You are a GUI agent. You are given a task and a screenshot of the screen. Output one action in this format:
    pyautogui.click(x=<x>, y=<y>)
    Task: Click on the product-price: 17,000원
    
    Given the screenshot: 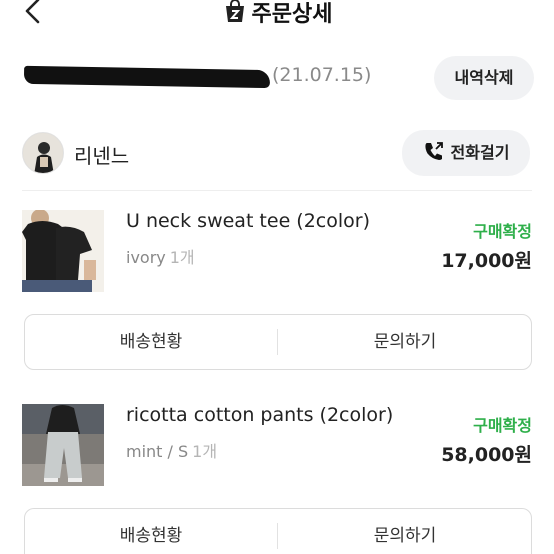 What is the action you would take?
    pyautogui.click(x=486, y=261)
    